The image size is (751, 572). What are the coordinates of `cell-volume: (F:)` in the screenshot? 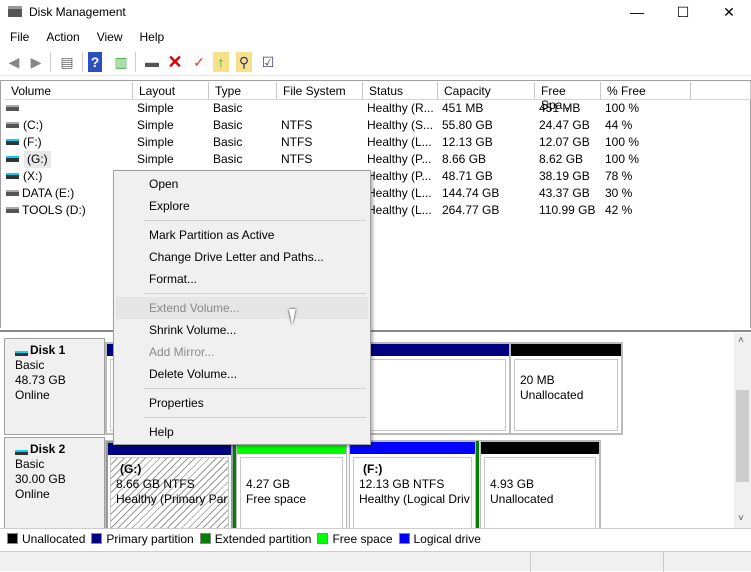 It's located at (32, 142).